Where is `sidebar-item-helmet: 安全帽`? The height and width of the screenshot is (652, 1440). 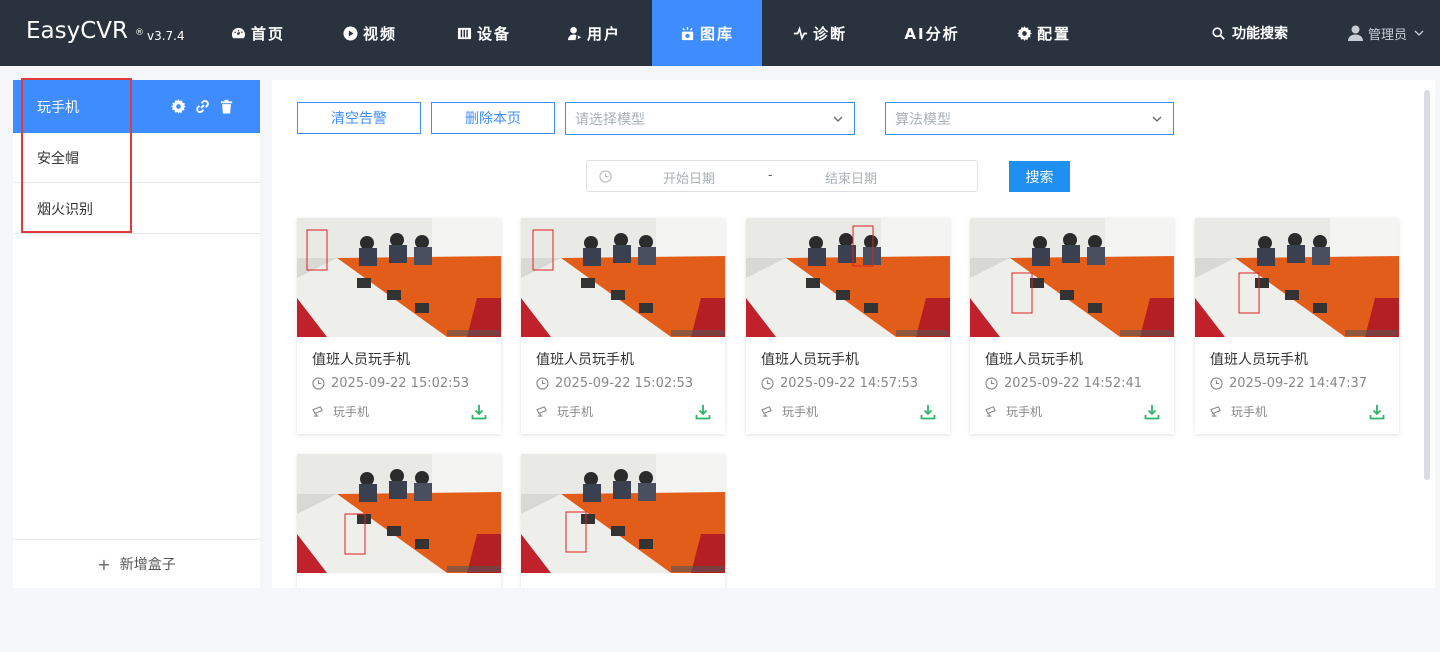 sidebar-item-helmet: 安全帽 is located at coordinates (136, 158).